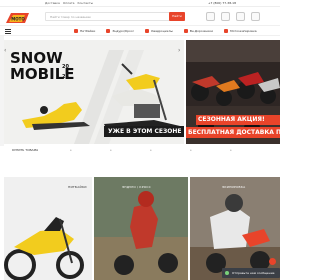  Describe the element at coordinates (77, 187) in the screenshot. I see `tile-caption: ПИТБАЙКИ` at that location.